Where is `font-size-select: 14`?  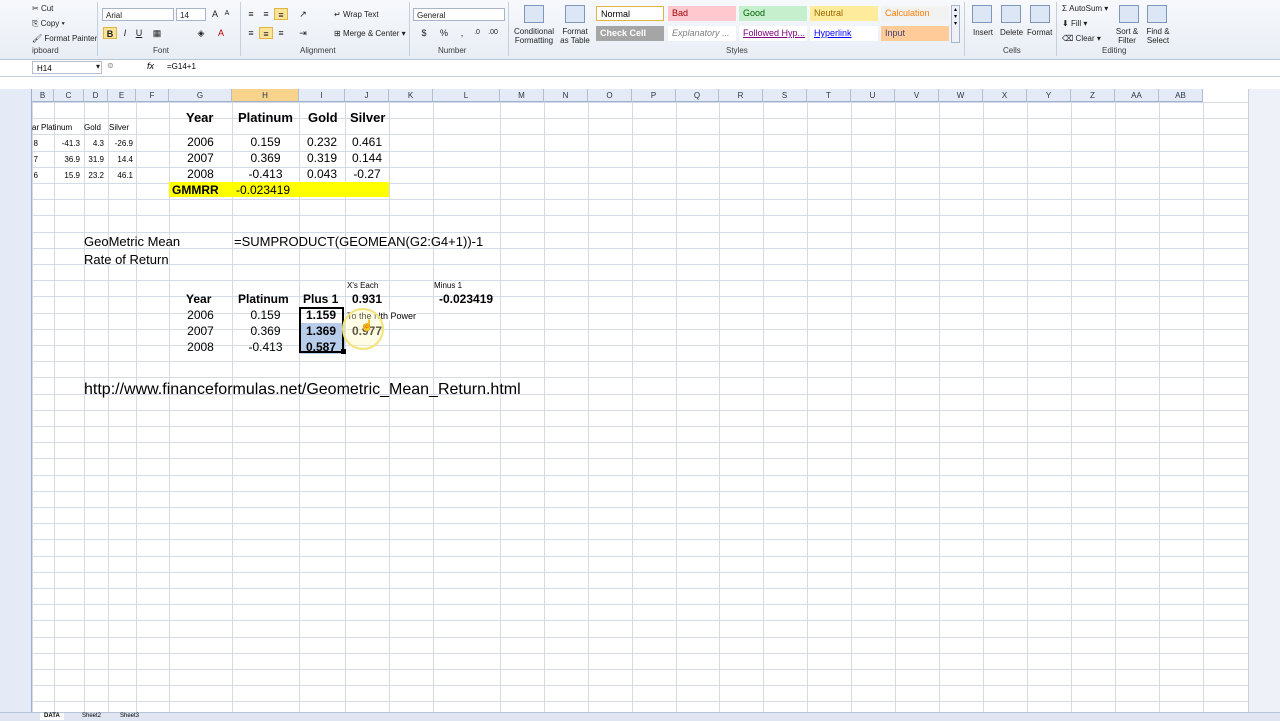
font-size-select: 14 is located at coordinates (191, 14).